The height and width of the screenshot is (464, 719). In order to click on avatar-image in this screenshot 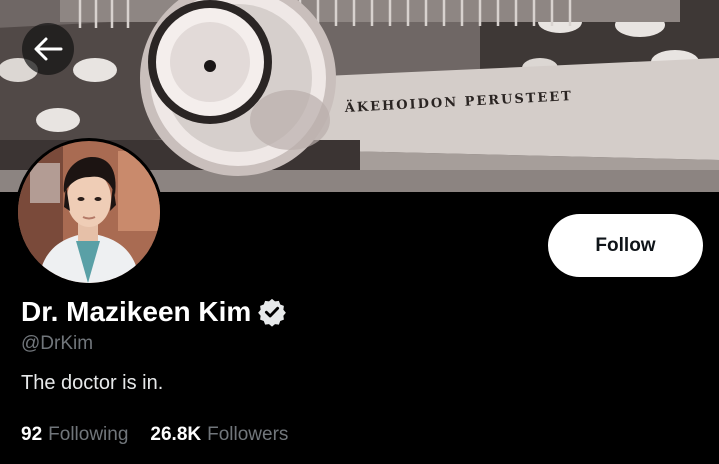, I will do `click(89, 212)`.